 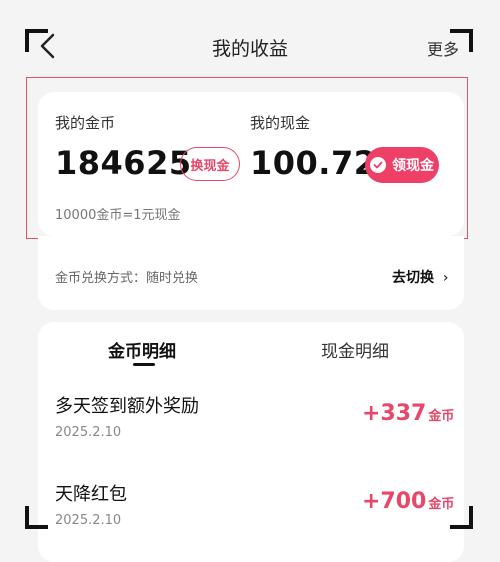 What do you see at coordinates (378, 165) in the screenshot?
I see `coin-icon` at bounding box center [378, 165].